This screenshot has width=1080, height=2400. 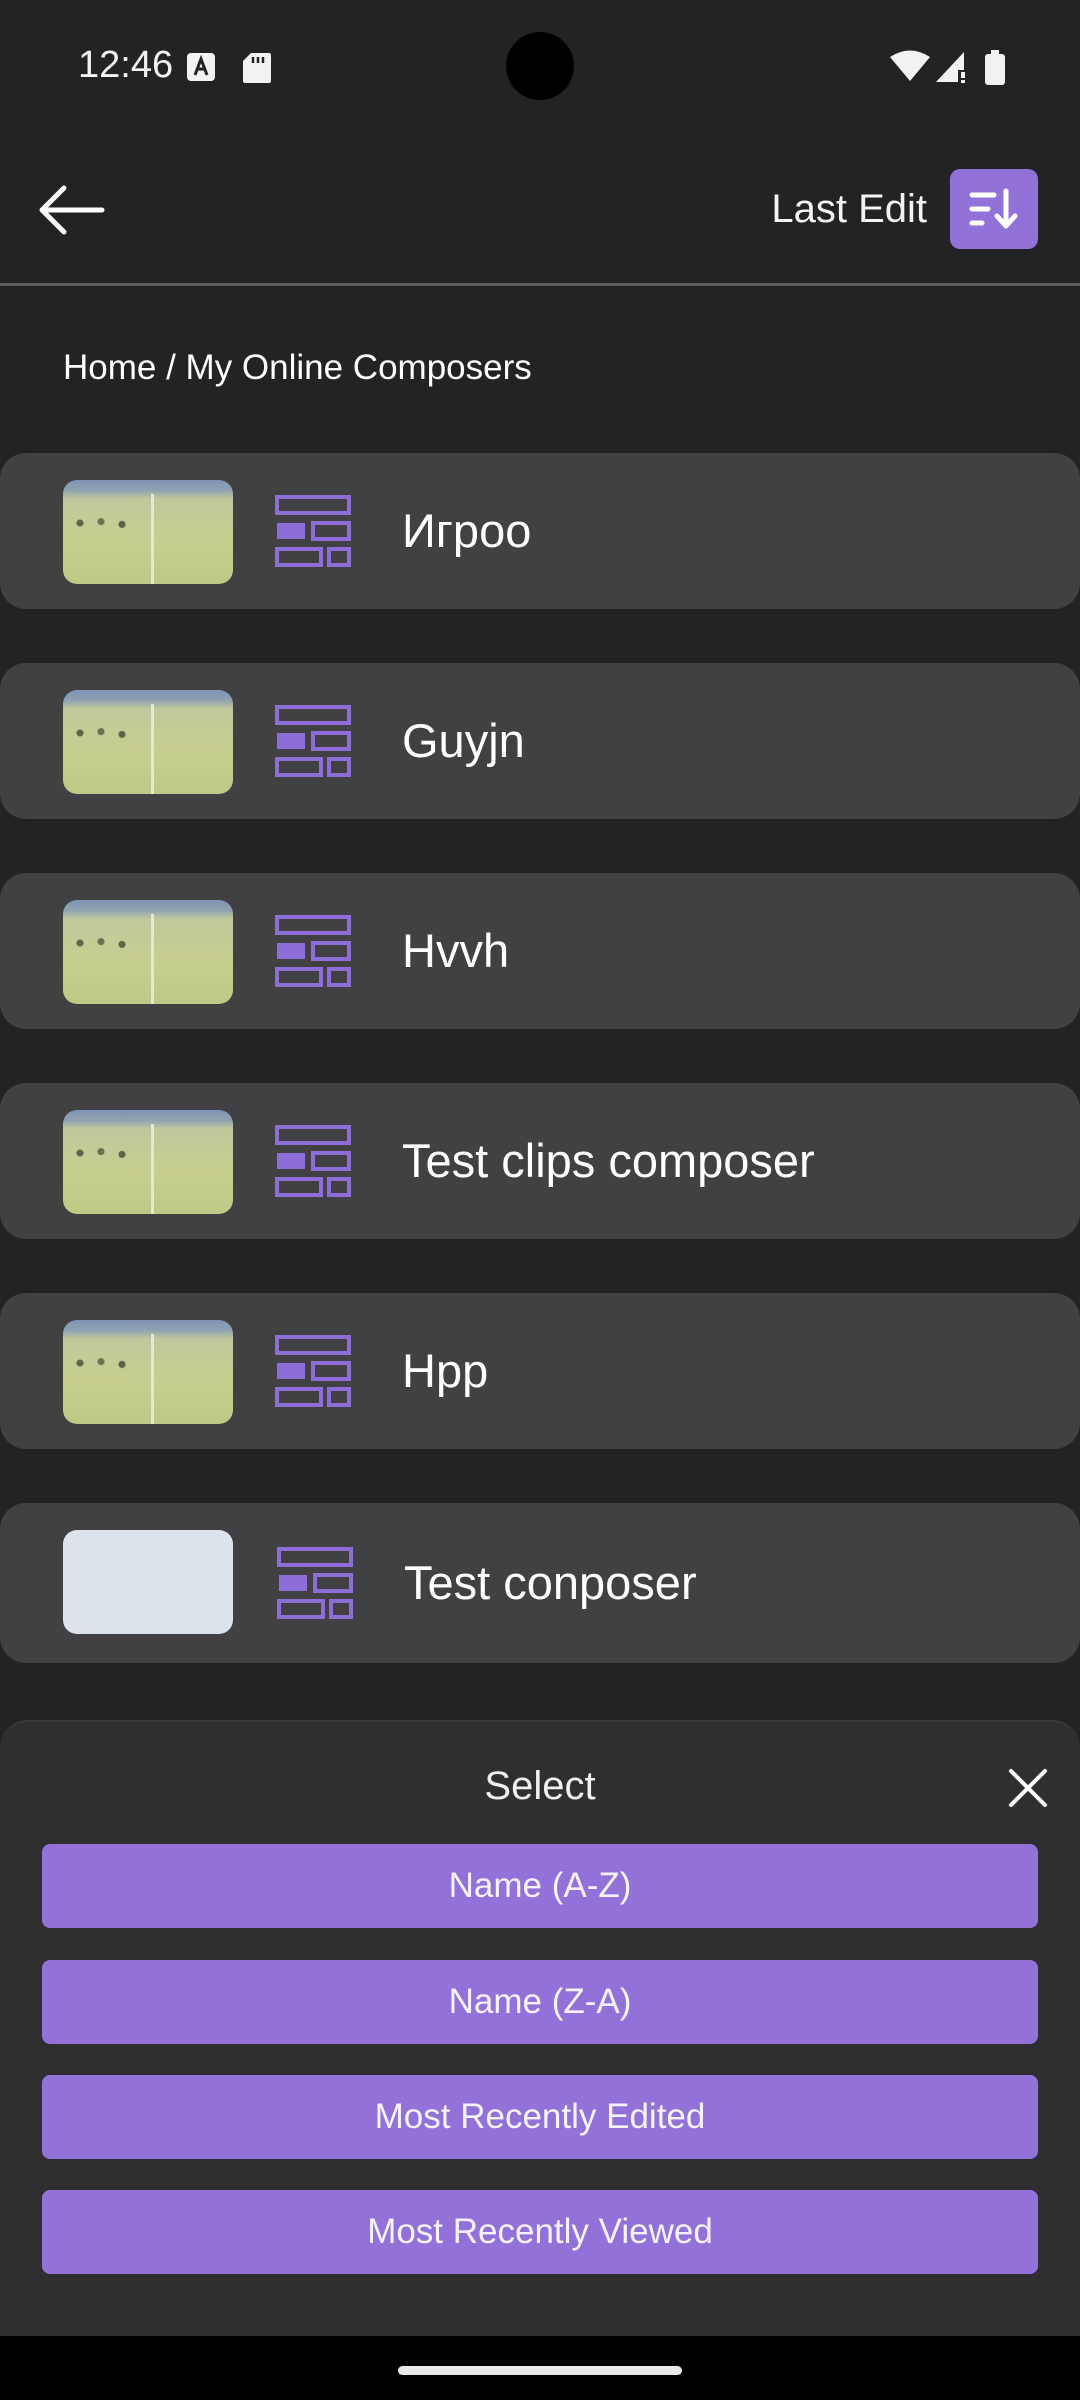 I want to click on composer-row: Hvvh, so click(x=540, y=951).